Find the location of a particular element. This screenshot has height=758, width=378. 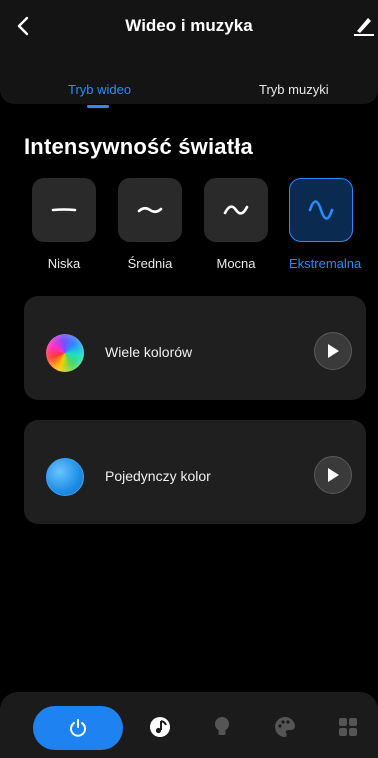

intensity-tile-low is located at coordinates (64, 210).